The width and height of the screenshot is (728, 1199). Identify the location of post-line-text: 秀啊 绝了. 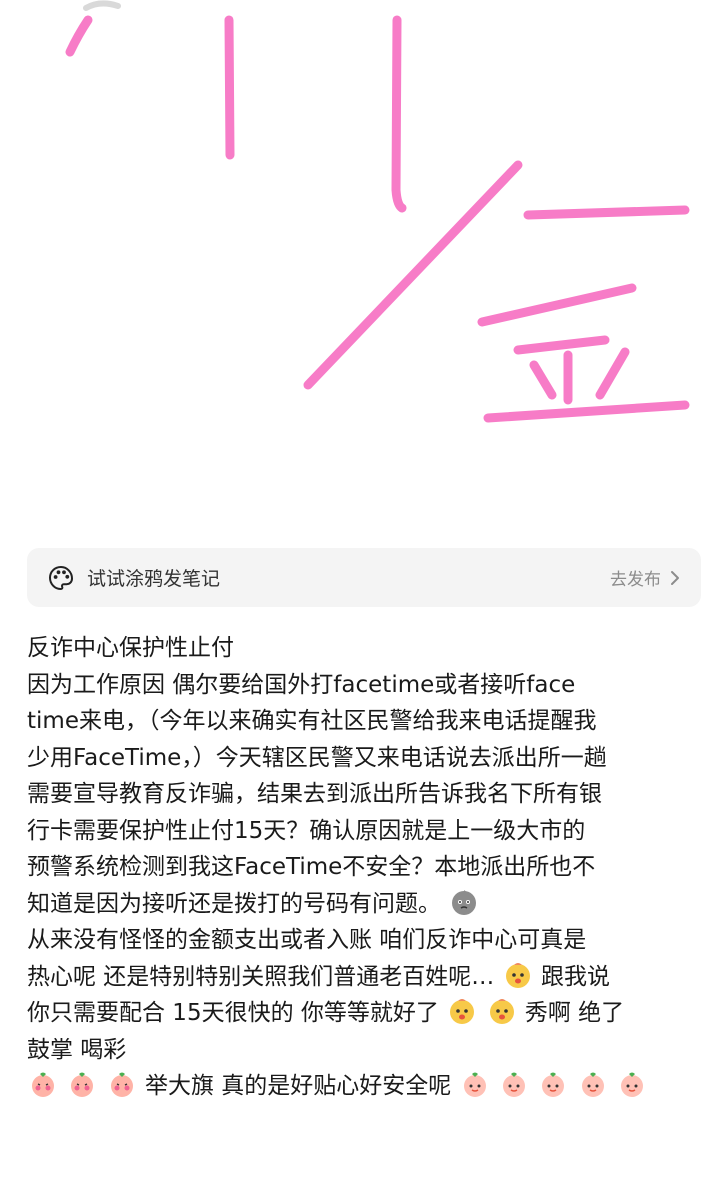
(574, 1013).